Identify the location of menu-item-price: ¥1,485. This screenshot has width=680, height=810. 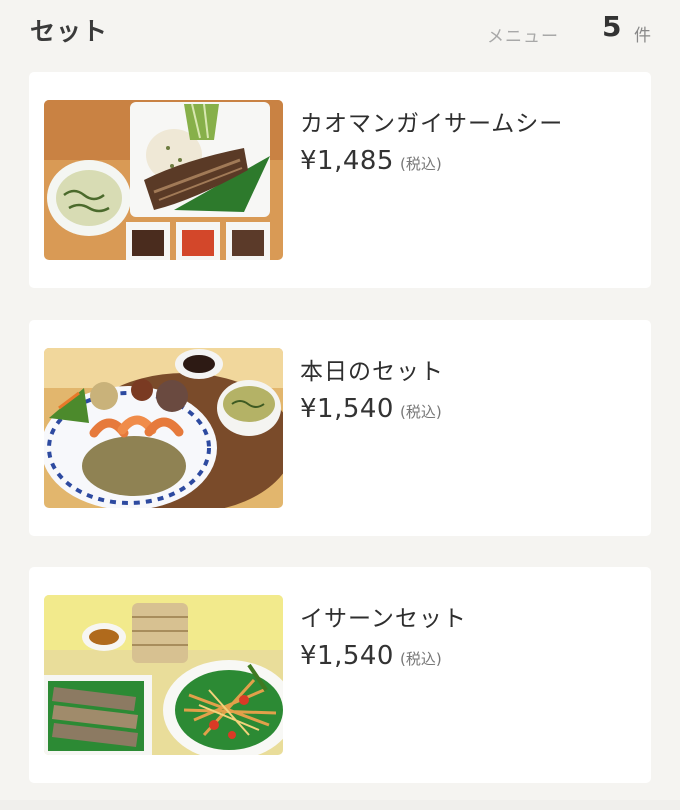
(347, 161).